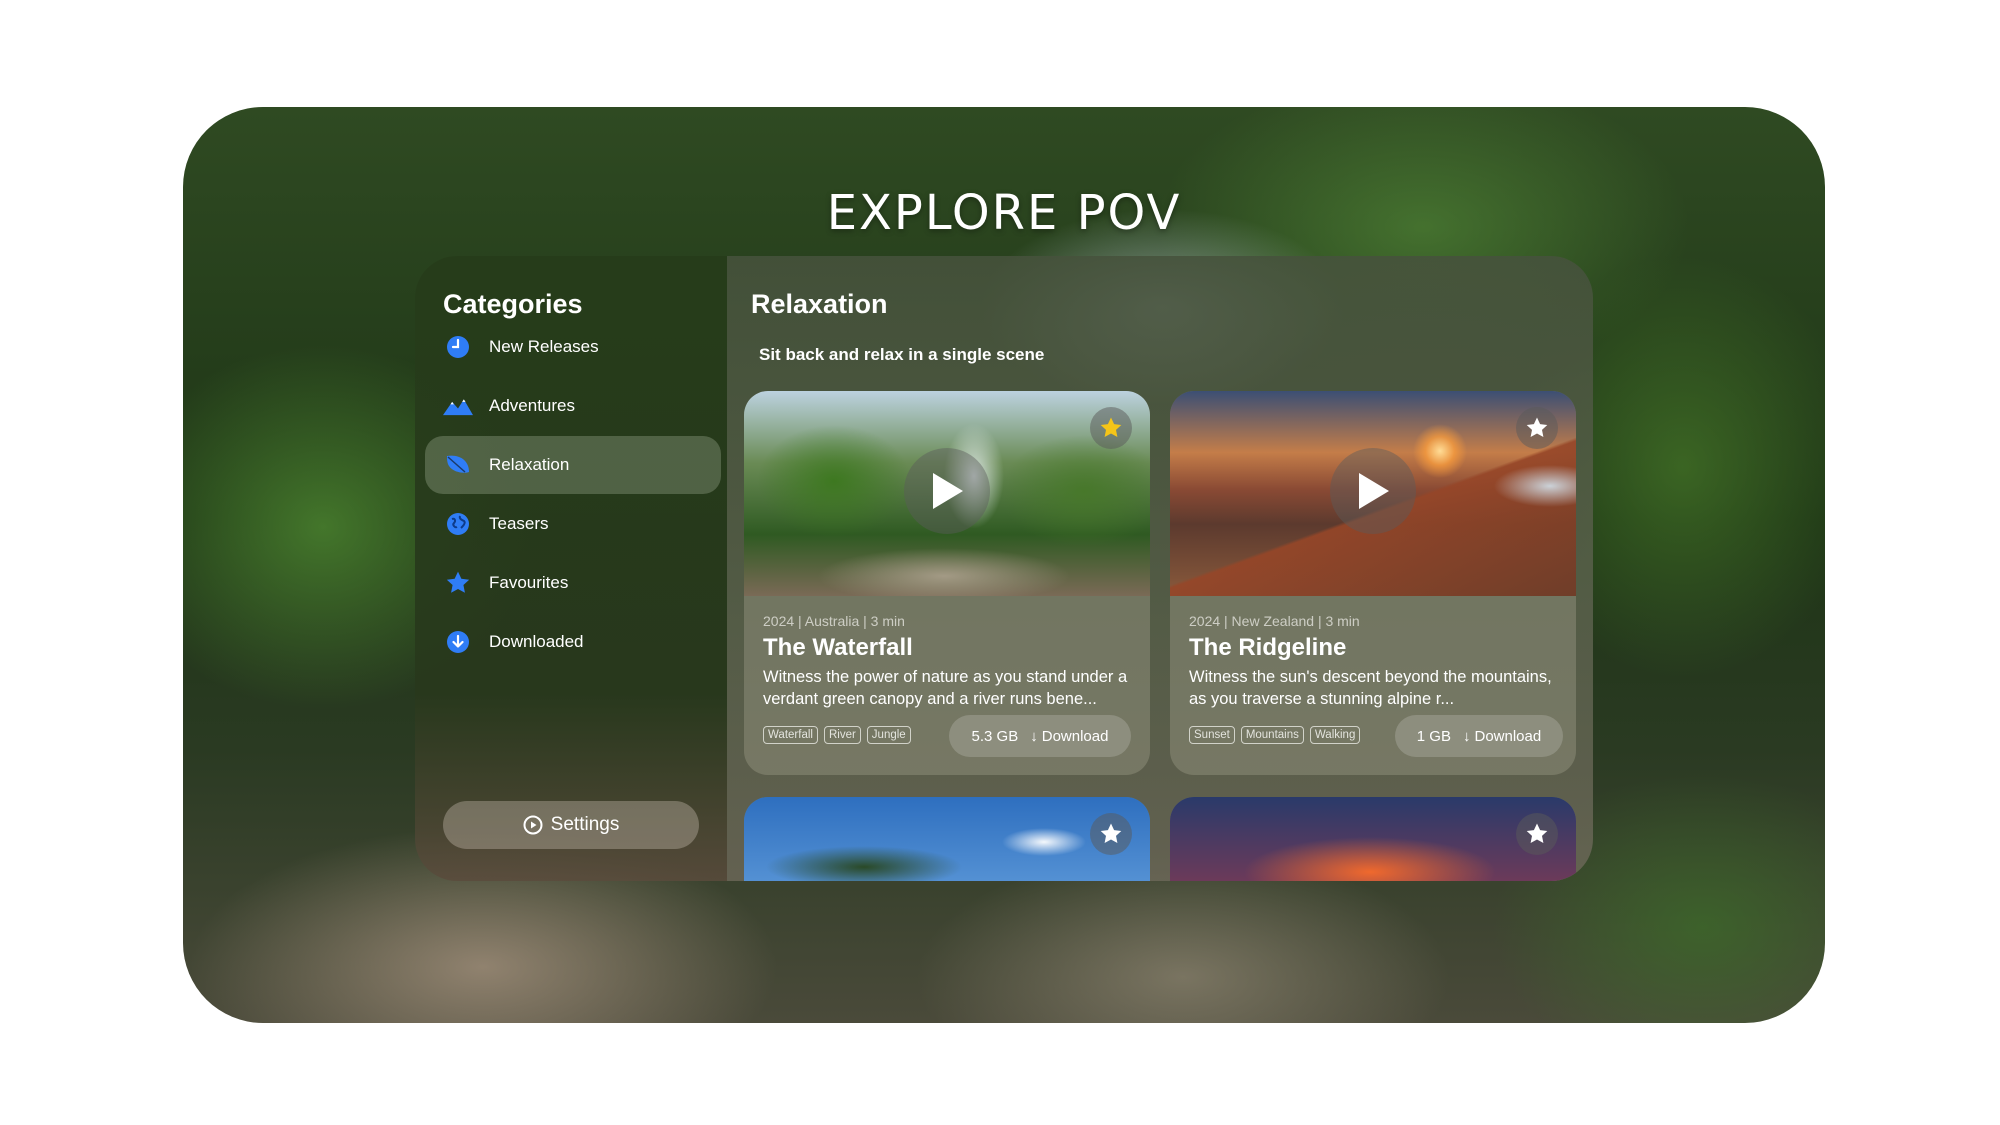 The width and height of the screenshot is (2000, 1125). Describe the element at coordinates (1272, 735) in the screenshot. I see `tag: Mountains` at that location.